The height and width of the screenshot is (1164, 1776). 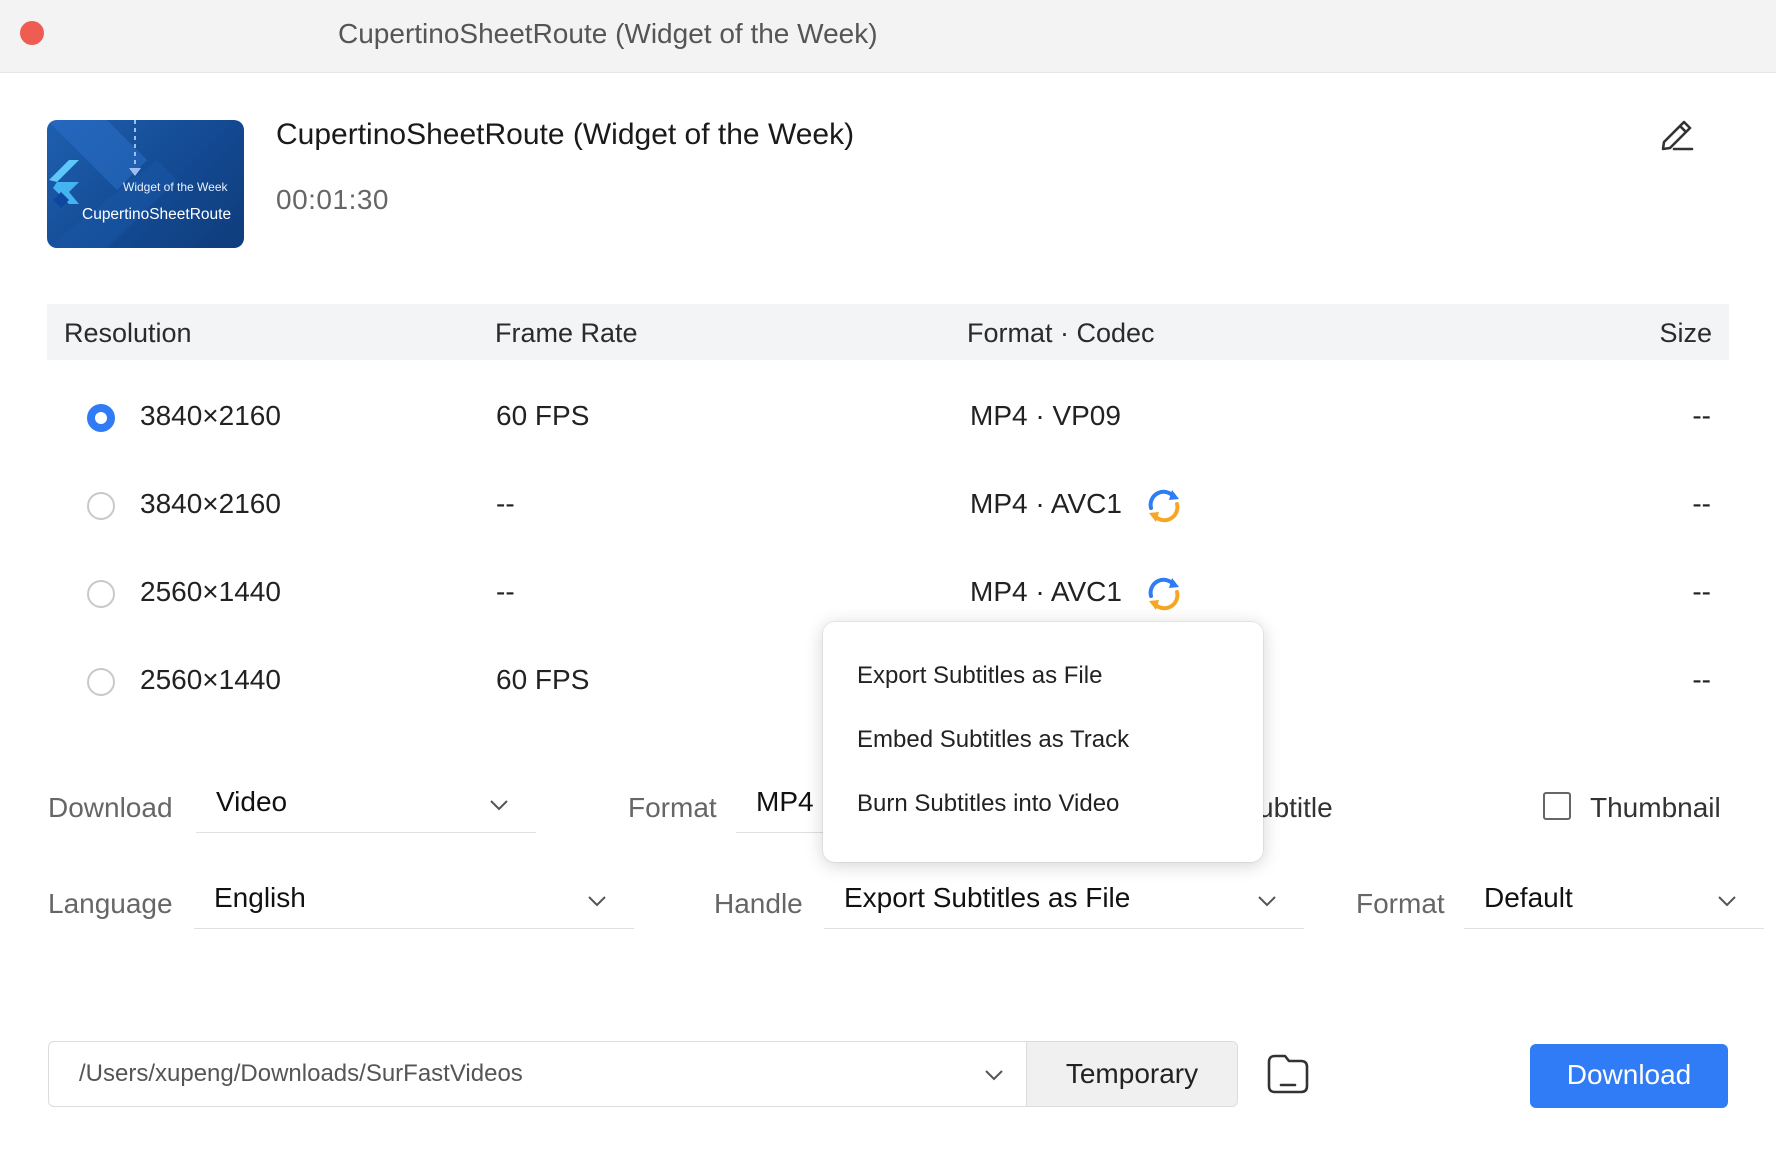 What do you see at coordinates (1295, 807) in the screenshot?
I see `subtitle-label: ubtitle` at bounding box center [1295, 807].